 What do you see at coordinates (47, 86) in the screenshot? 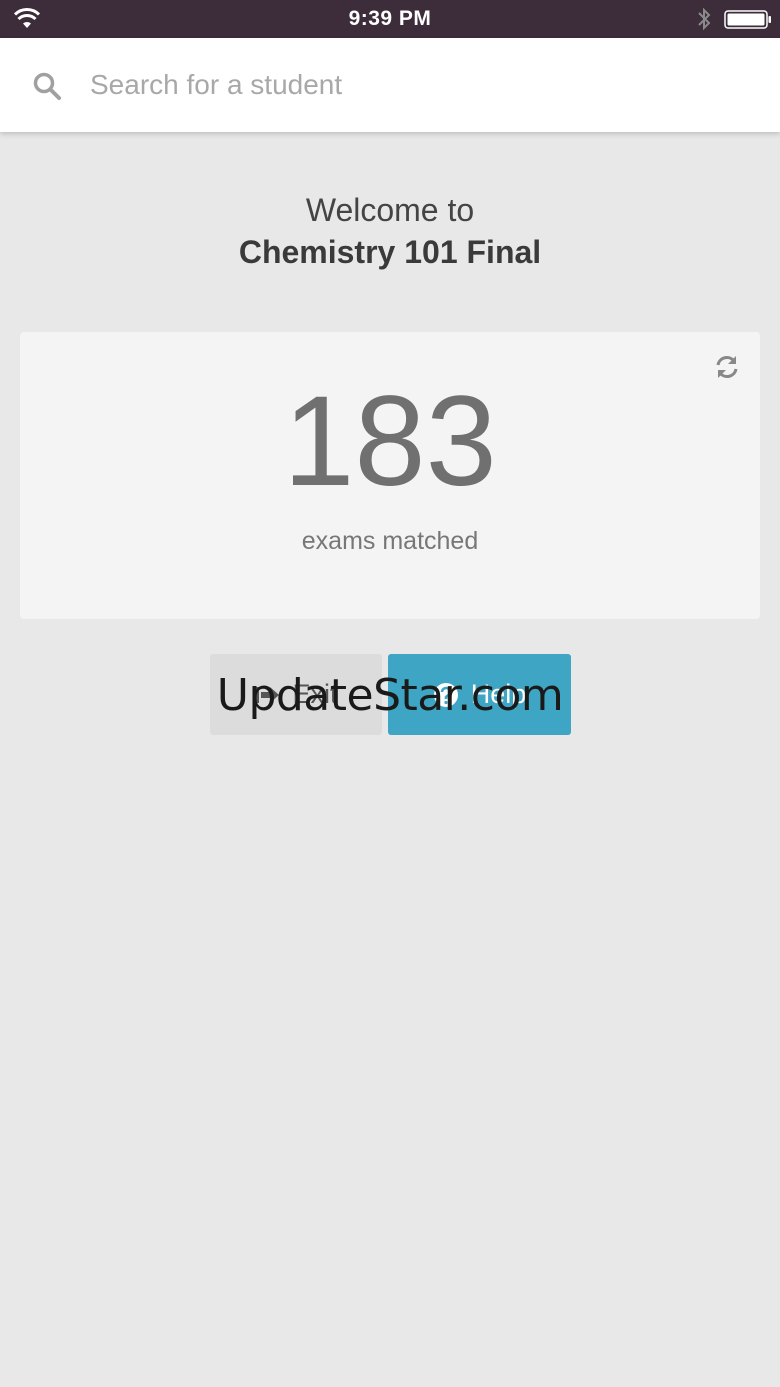
I see `search-icon` at bounding box center [47, 86].